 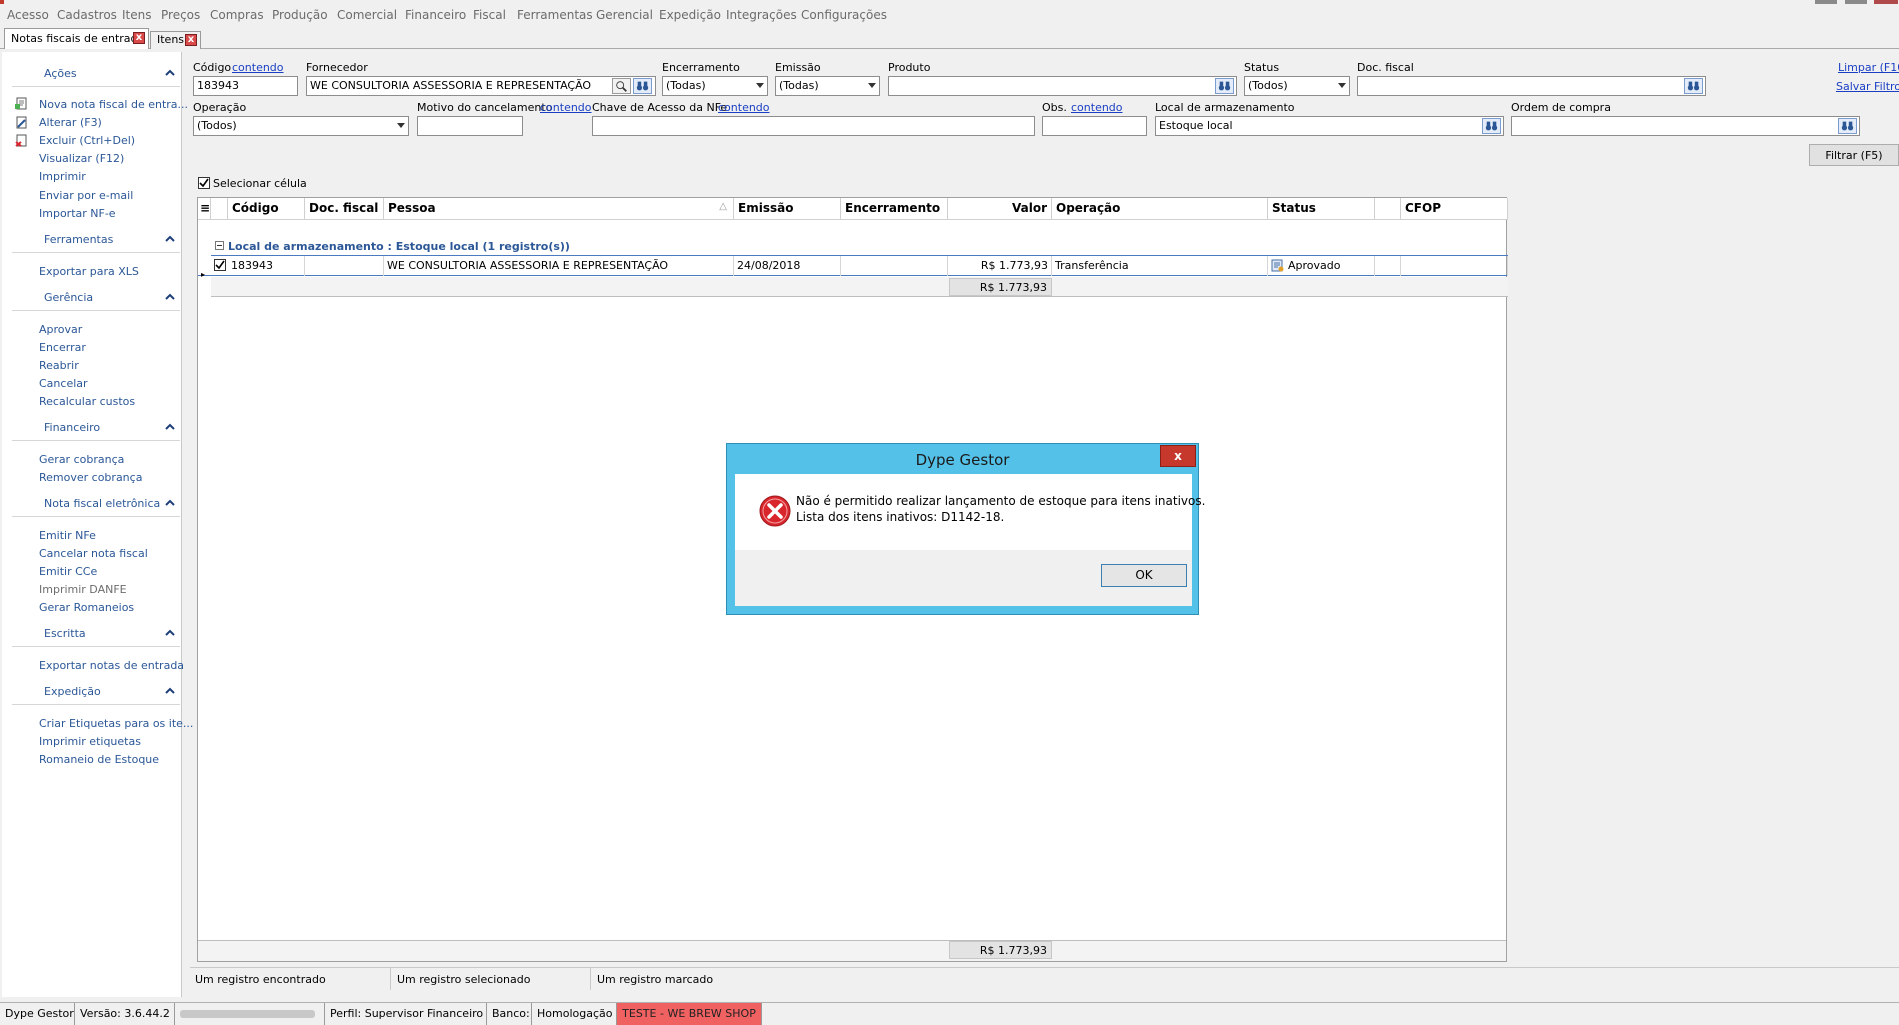 I want to click on menu-integracoes: Integrações, so click(x=761, y=15).